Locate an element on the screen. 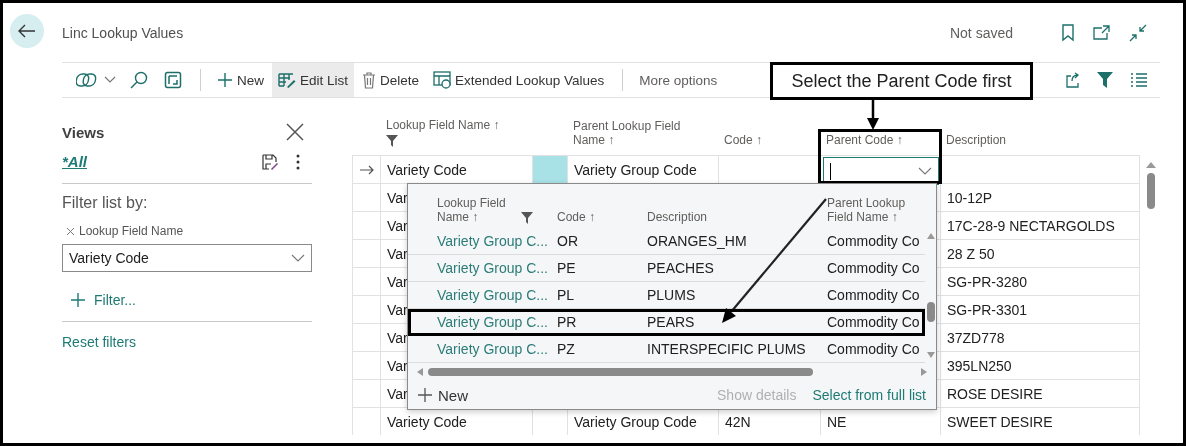 Image resolution: width=1186 pixels, height=446 pixels. callout: Select the Parent Code first is located at coordinates (901, 81).